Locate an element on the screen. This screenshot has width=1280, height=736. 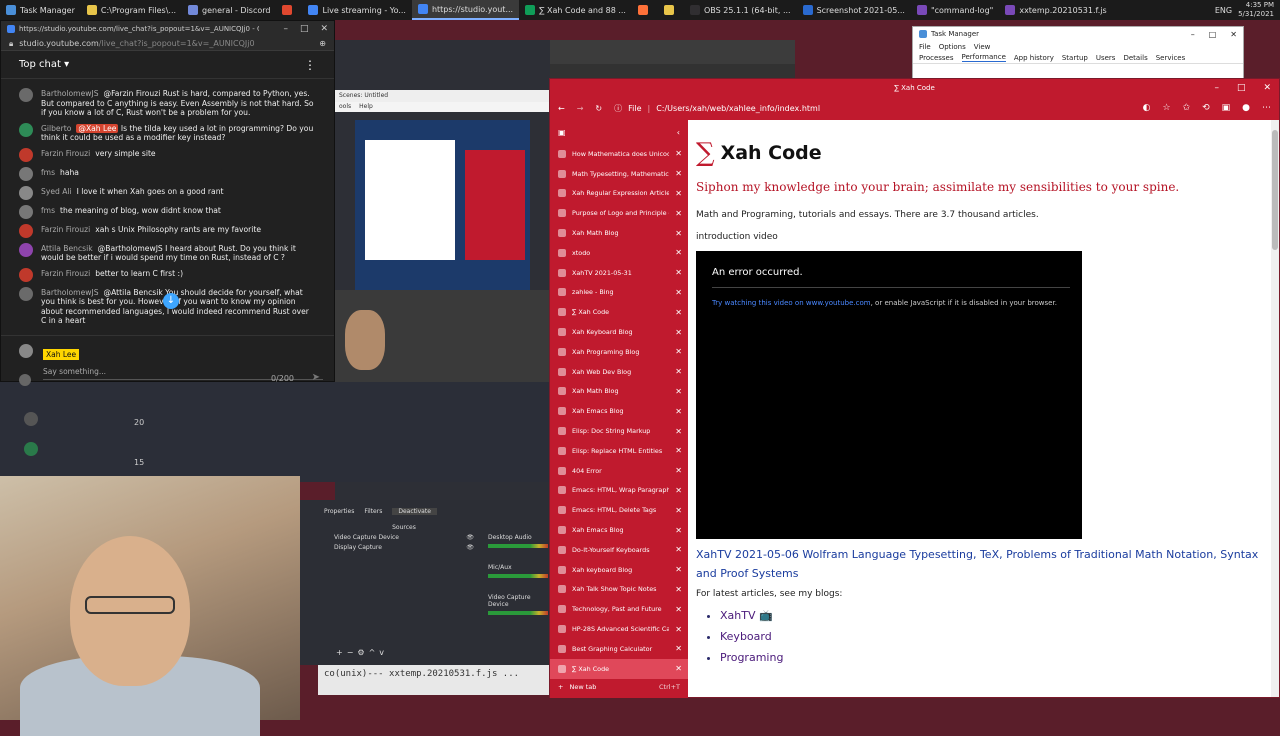
browser-tab: ∑ Xah Code ✕ is located at coordinates (619, 312).